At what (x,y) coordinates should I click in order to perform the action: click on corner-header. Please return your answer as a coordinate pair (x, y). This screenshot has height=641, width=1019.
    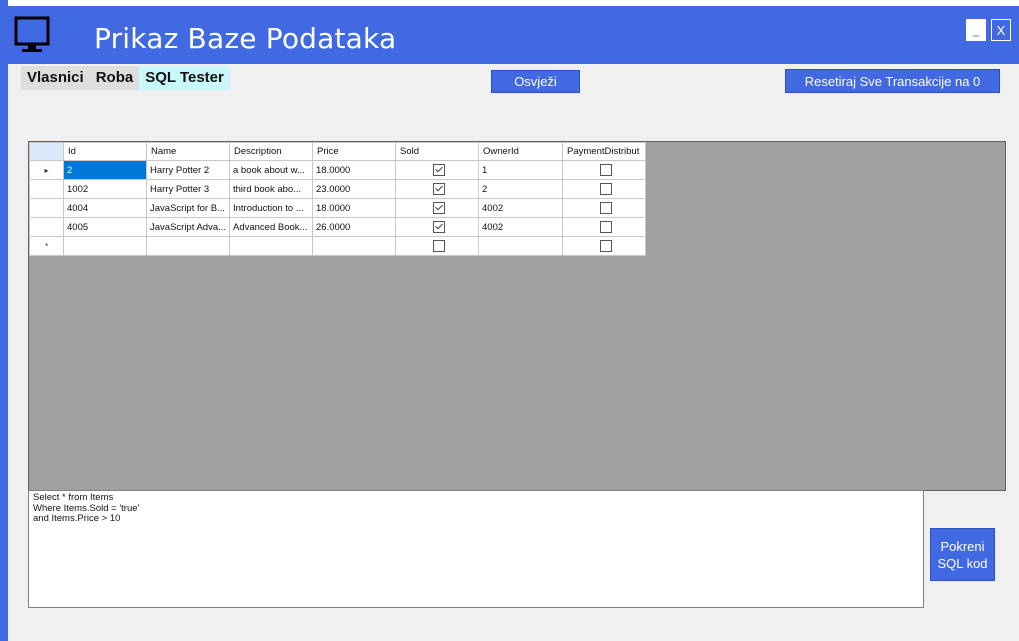
    Looking at the image, I should click on (46, 151).